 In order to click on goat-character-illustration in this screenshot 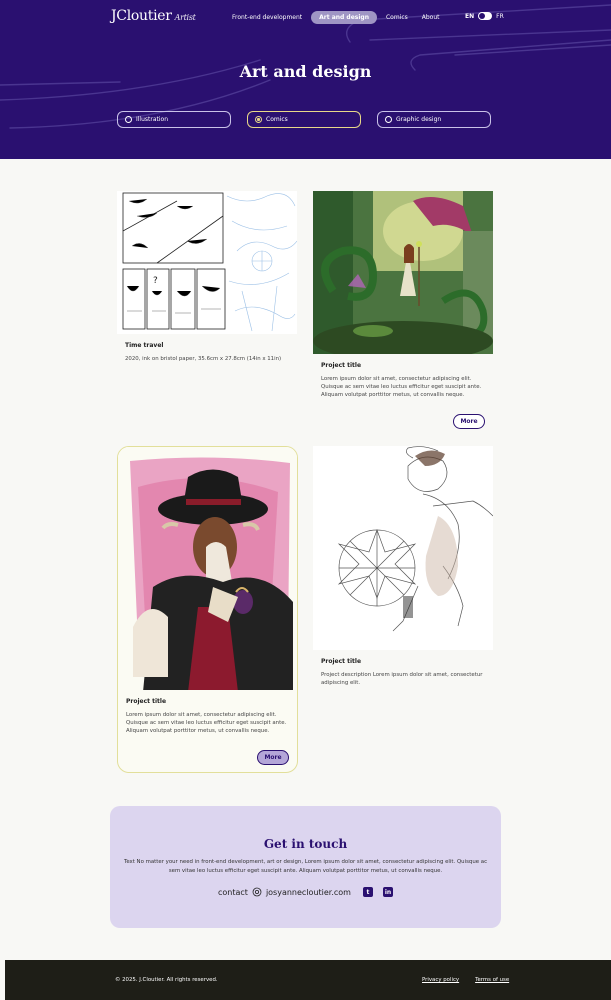, I will do `click(207, 568)`.